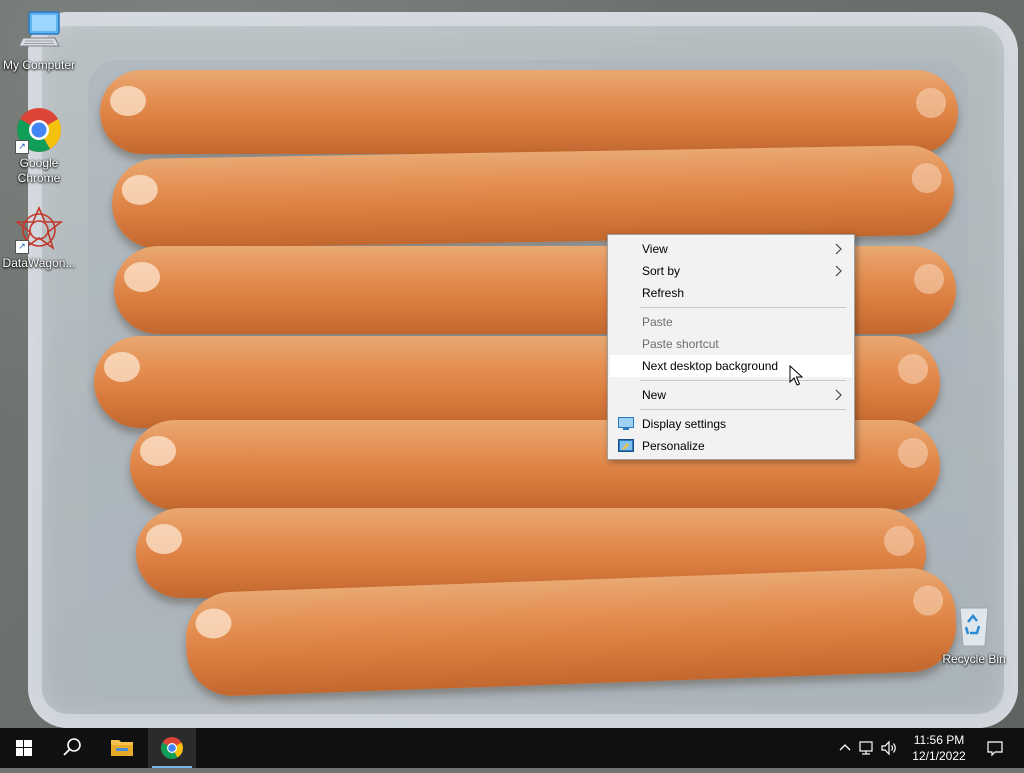 The width and height of the screenshot is (1024, 773). Describe the element at coordinates (680, 344) in the screenshot. I see `menu-item-label: Paste shortcut` at that location.